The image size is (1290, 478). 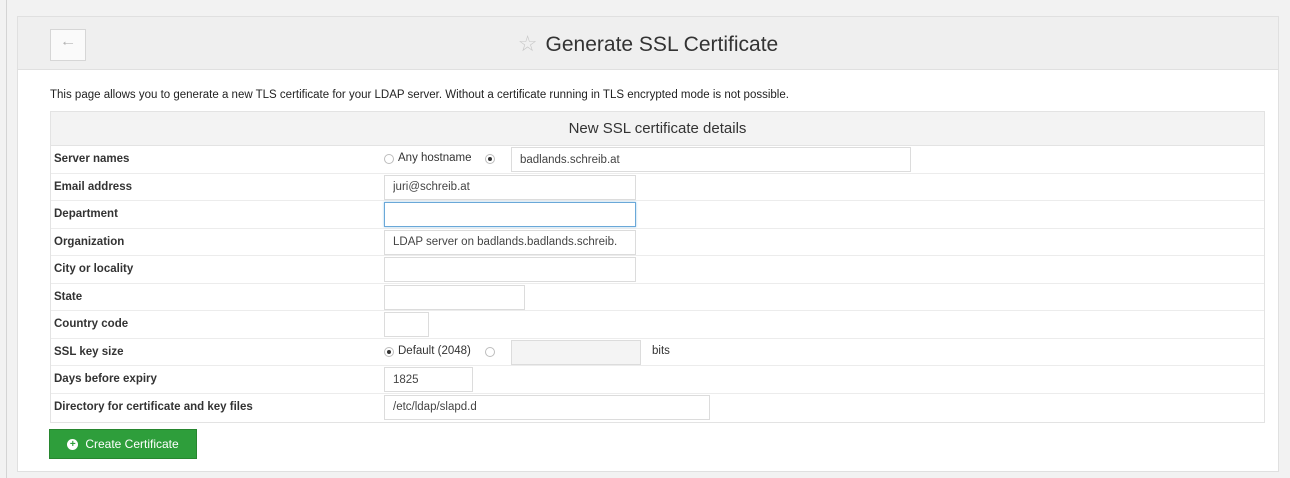 What do you see at coordinates (490, 159) in the screenshot?
I see `custom-hostname-radio` at bounding box center [490, 159].